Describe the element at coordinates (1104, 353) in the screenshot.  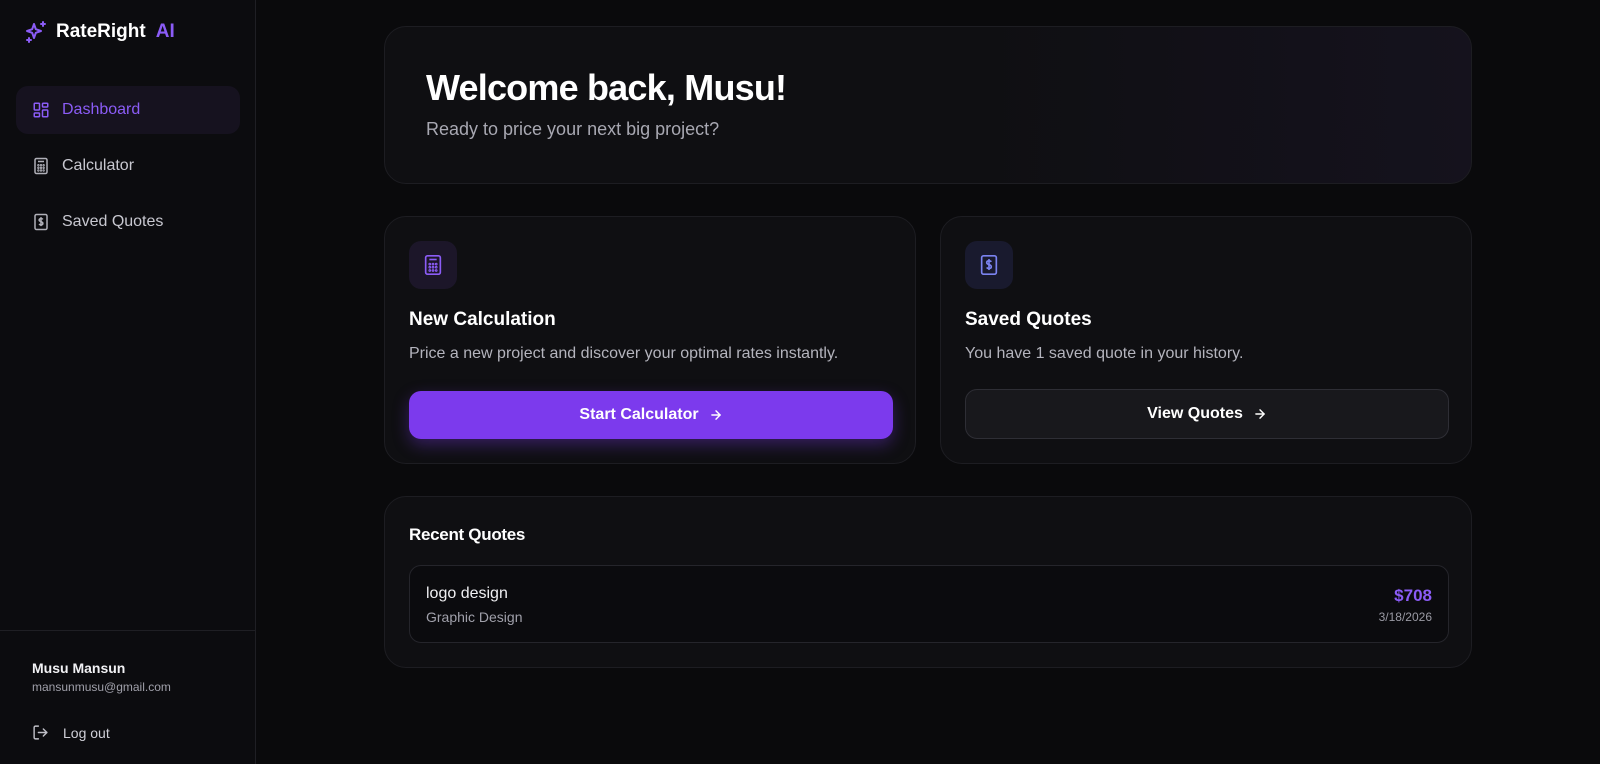
I see `card-description: You have 1 saved quote in your history.` at that location.